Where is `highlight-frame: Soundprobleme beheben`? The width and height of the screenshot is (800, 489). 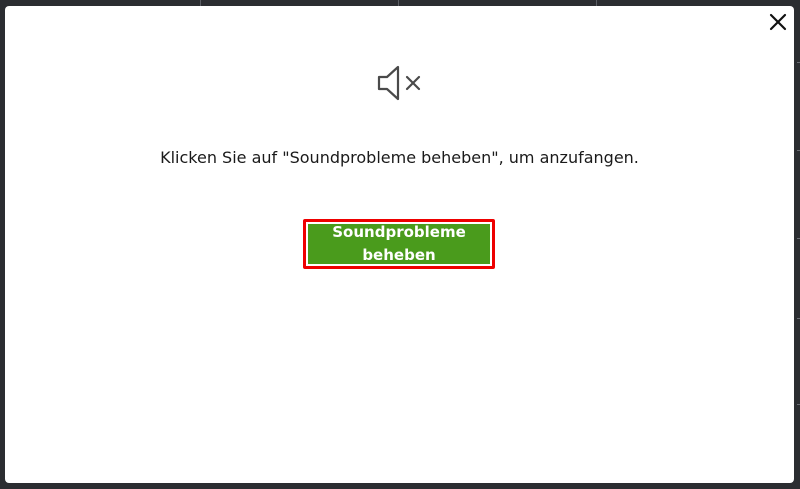
highlight-frame: Soundprobleme beheben is located at coordinates (399, 244).